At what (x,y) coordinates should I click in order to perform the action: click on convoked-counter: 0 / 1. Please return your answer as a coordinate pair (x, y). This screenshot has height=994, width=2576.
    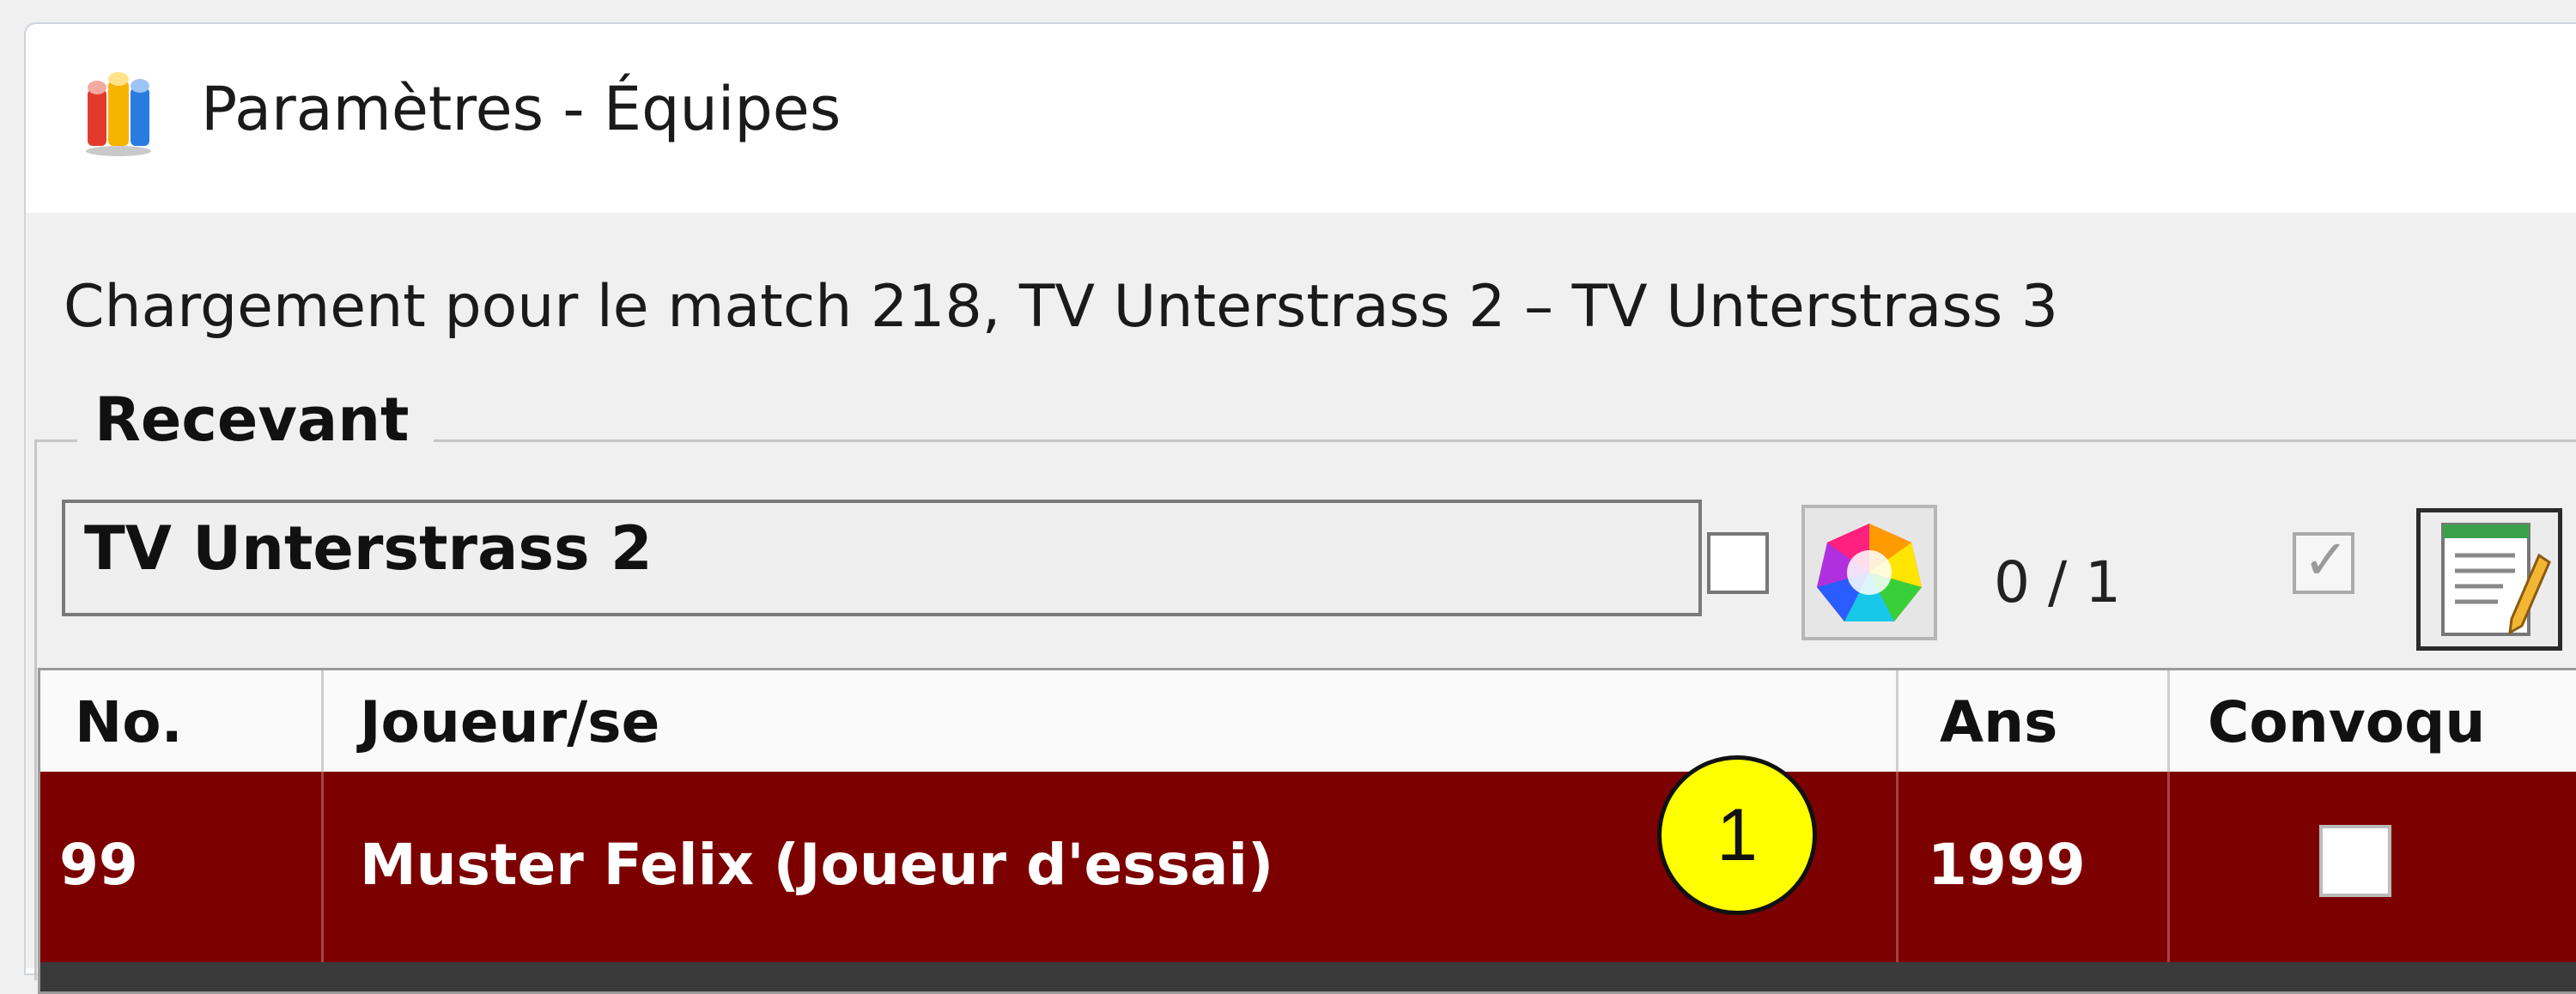
    Looking at the image, I should click on (2058, 582).